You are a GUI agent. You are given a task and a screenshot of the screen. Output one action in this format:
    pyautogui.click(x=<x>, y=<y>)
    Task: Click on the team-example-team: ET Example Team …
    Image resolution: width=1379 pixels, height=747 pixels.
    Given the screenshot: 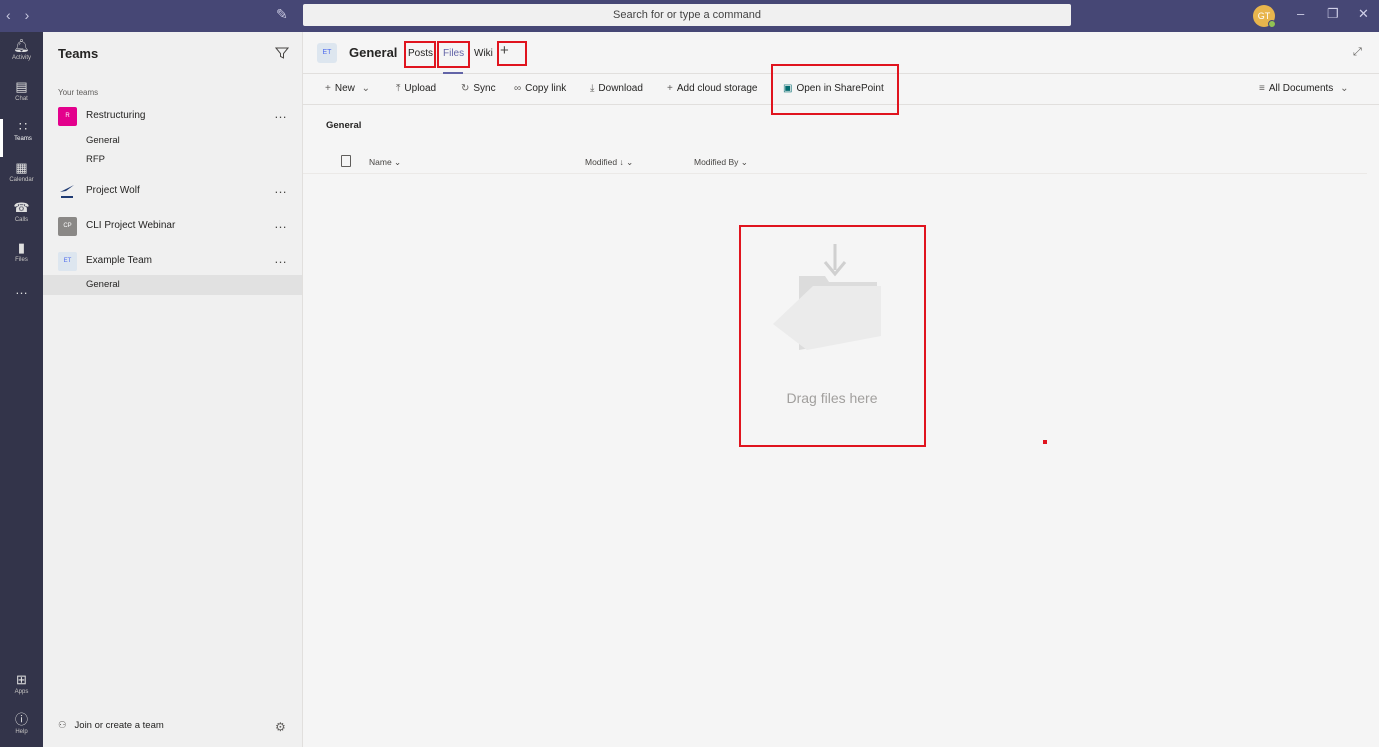 What is the action you would take?
    pyautogui.click(x=172, y=262)
    